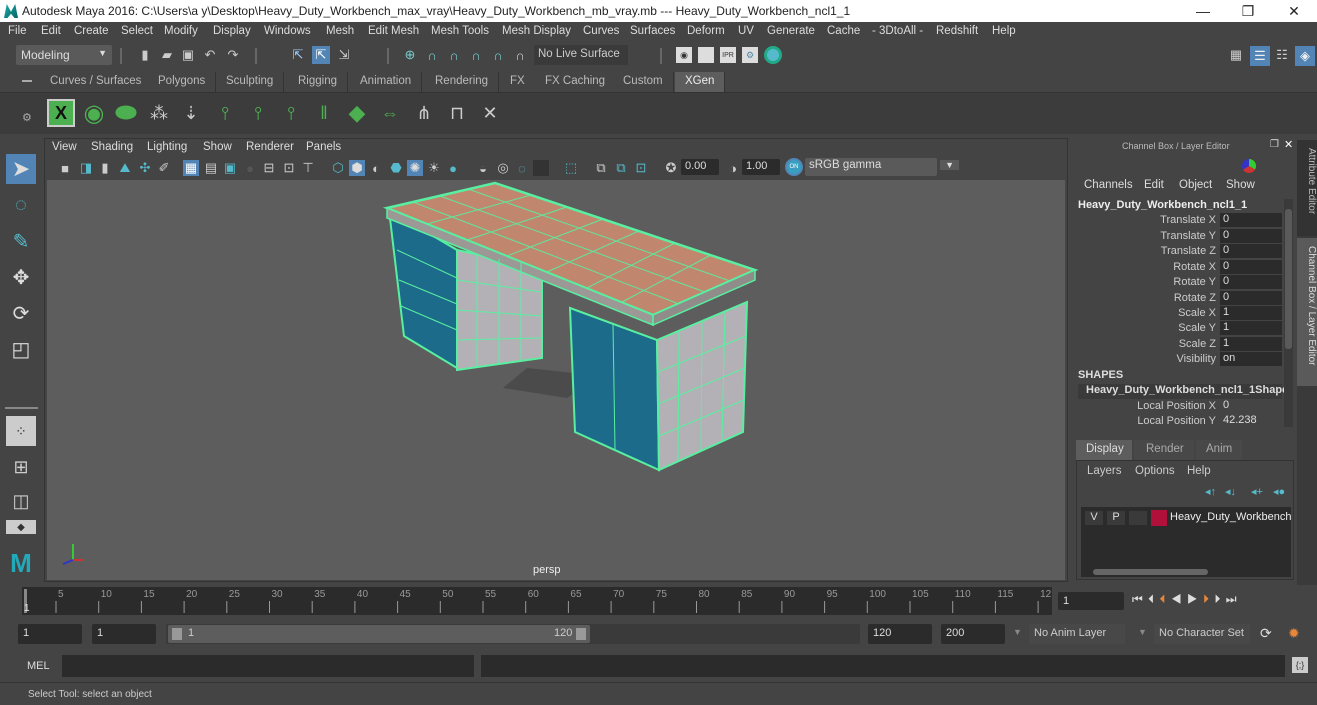  What do you see at coordinates (27, 81) in the screenshot?
I see `shelf-menu-icon` at bounding box center [27, 81].